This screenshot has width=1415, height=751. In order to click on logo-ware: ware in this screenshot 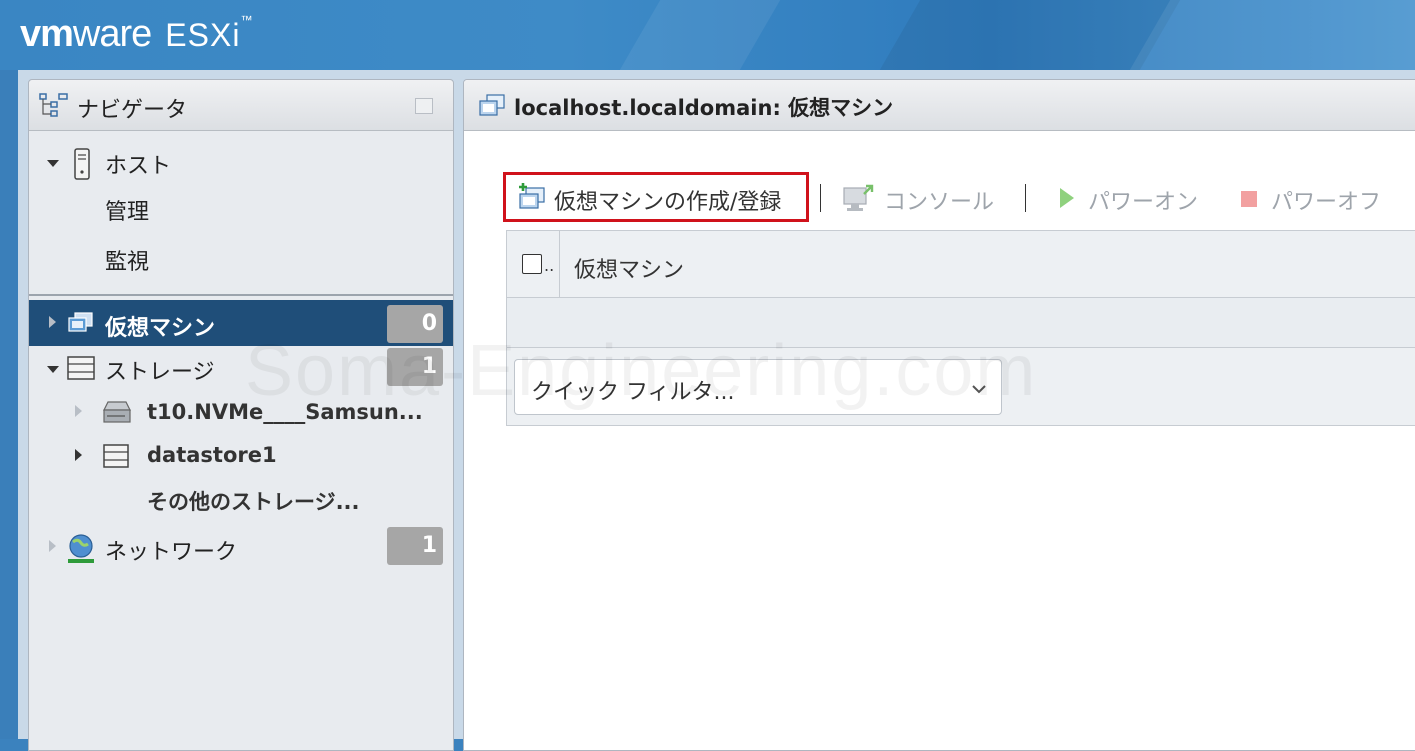, I will do `click(112, 34)`.